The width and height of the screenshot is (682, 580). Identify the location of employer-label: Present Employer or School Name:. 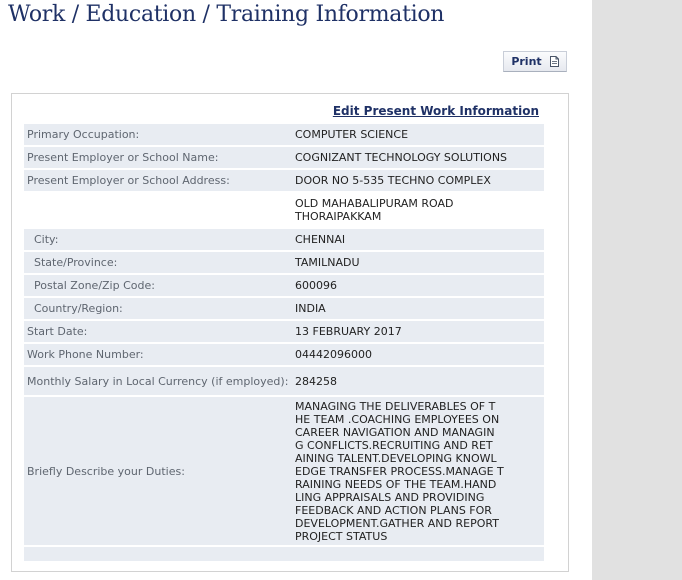
(158, 158).